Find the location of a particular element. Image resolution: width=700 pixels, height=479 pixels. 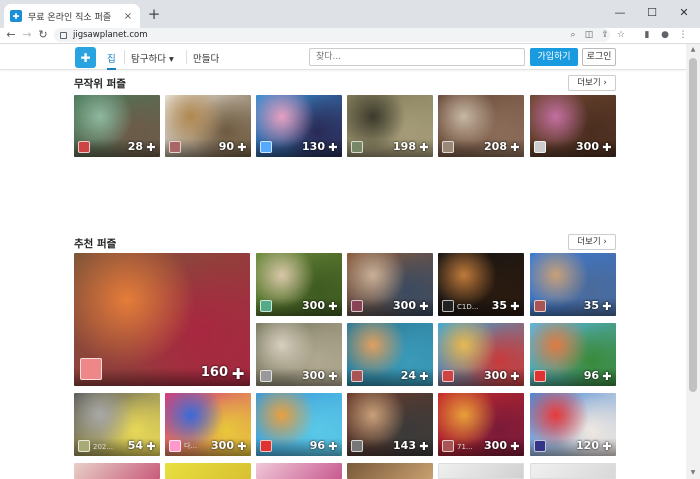

zoom-icon: ⌕ is located at coordinates (573, 35).